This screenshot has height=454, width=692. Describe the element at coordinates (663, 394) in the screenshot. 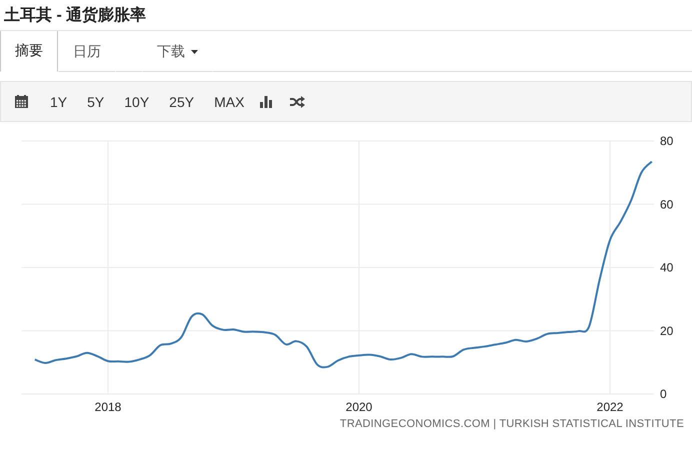

I see `axis-label: 0` at that location.